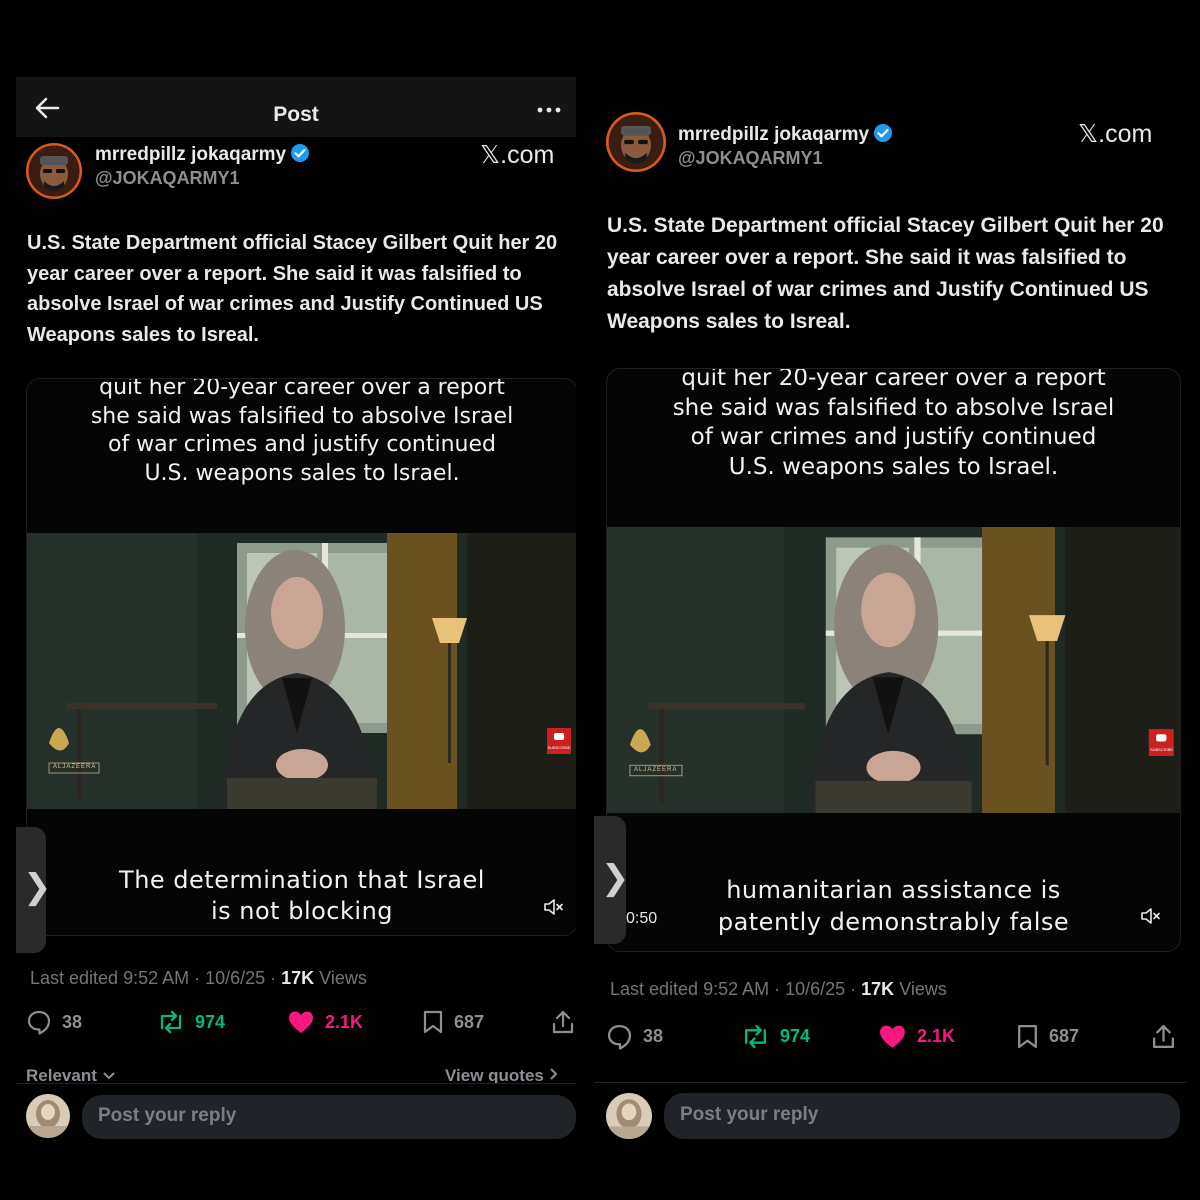 This screenshot has width=1200, height=1200. What do you see at coordinates (553, 1074) in the screenshot?
I see `chevron-right-icon` at bounding box center [553, 1074].